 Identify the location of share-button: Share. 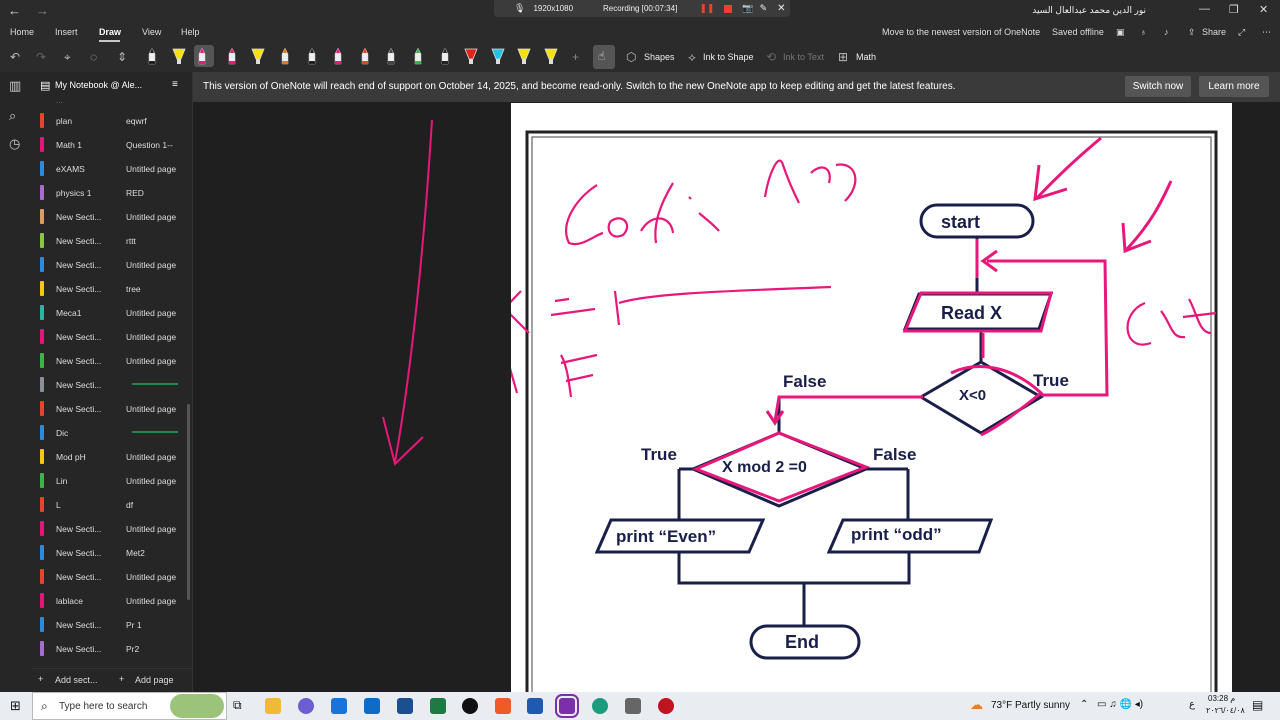
(1214, 32).